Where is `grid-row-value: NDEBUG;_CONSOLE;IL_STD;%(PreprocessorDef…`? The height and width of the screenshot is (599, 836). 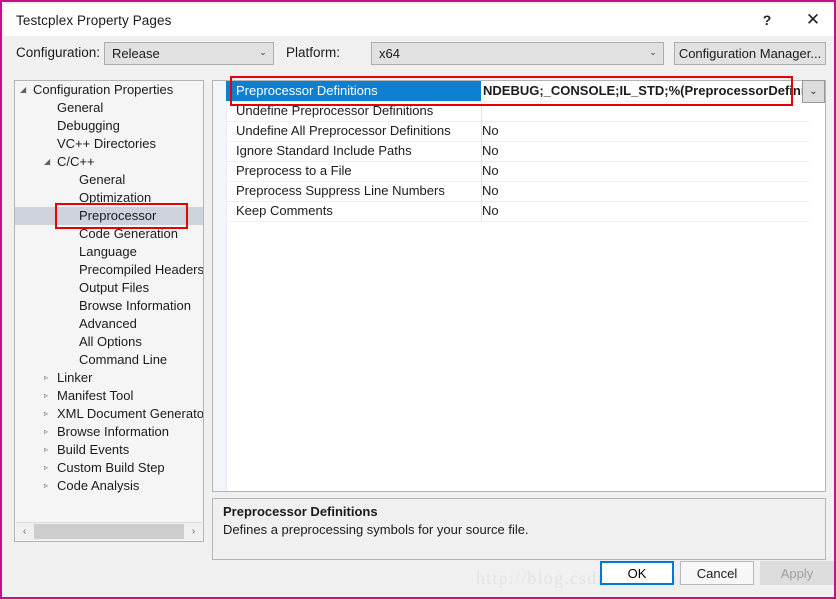 grid-row-value: NDEBUG;_CONSOLE;IL_STD;%(PreprocessorDef… is located at coordinates (654, 91).